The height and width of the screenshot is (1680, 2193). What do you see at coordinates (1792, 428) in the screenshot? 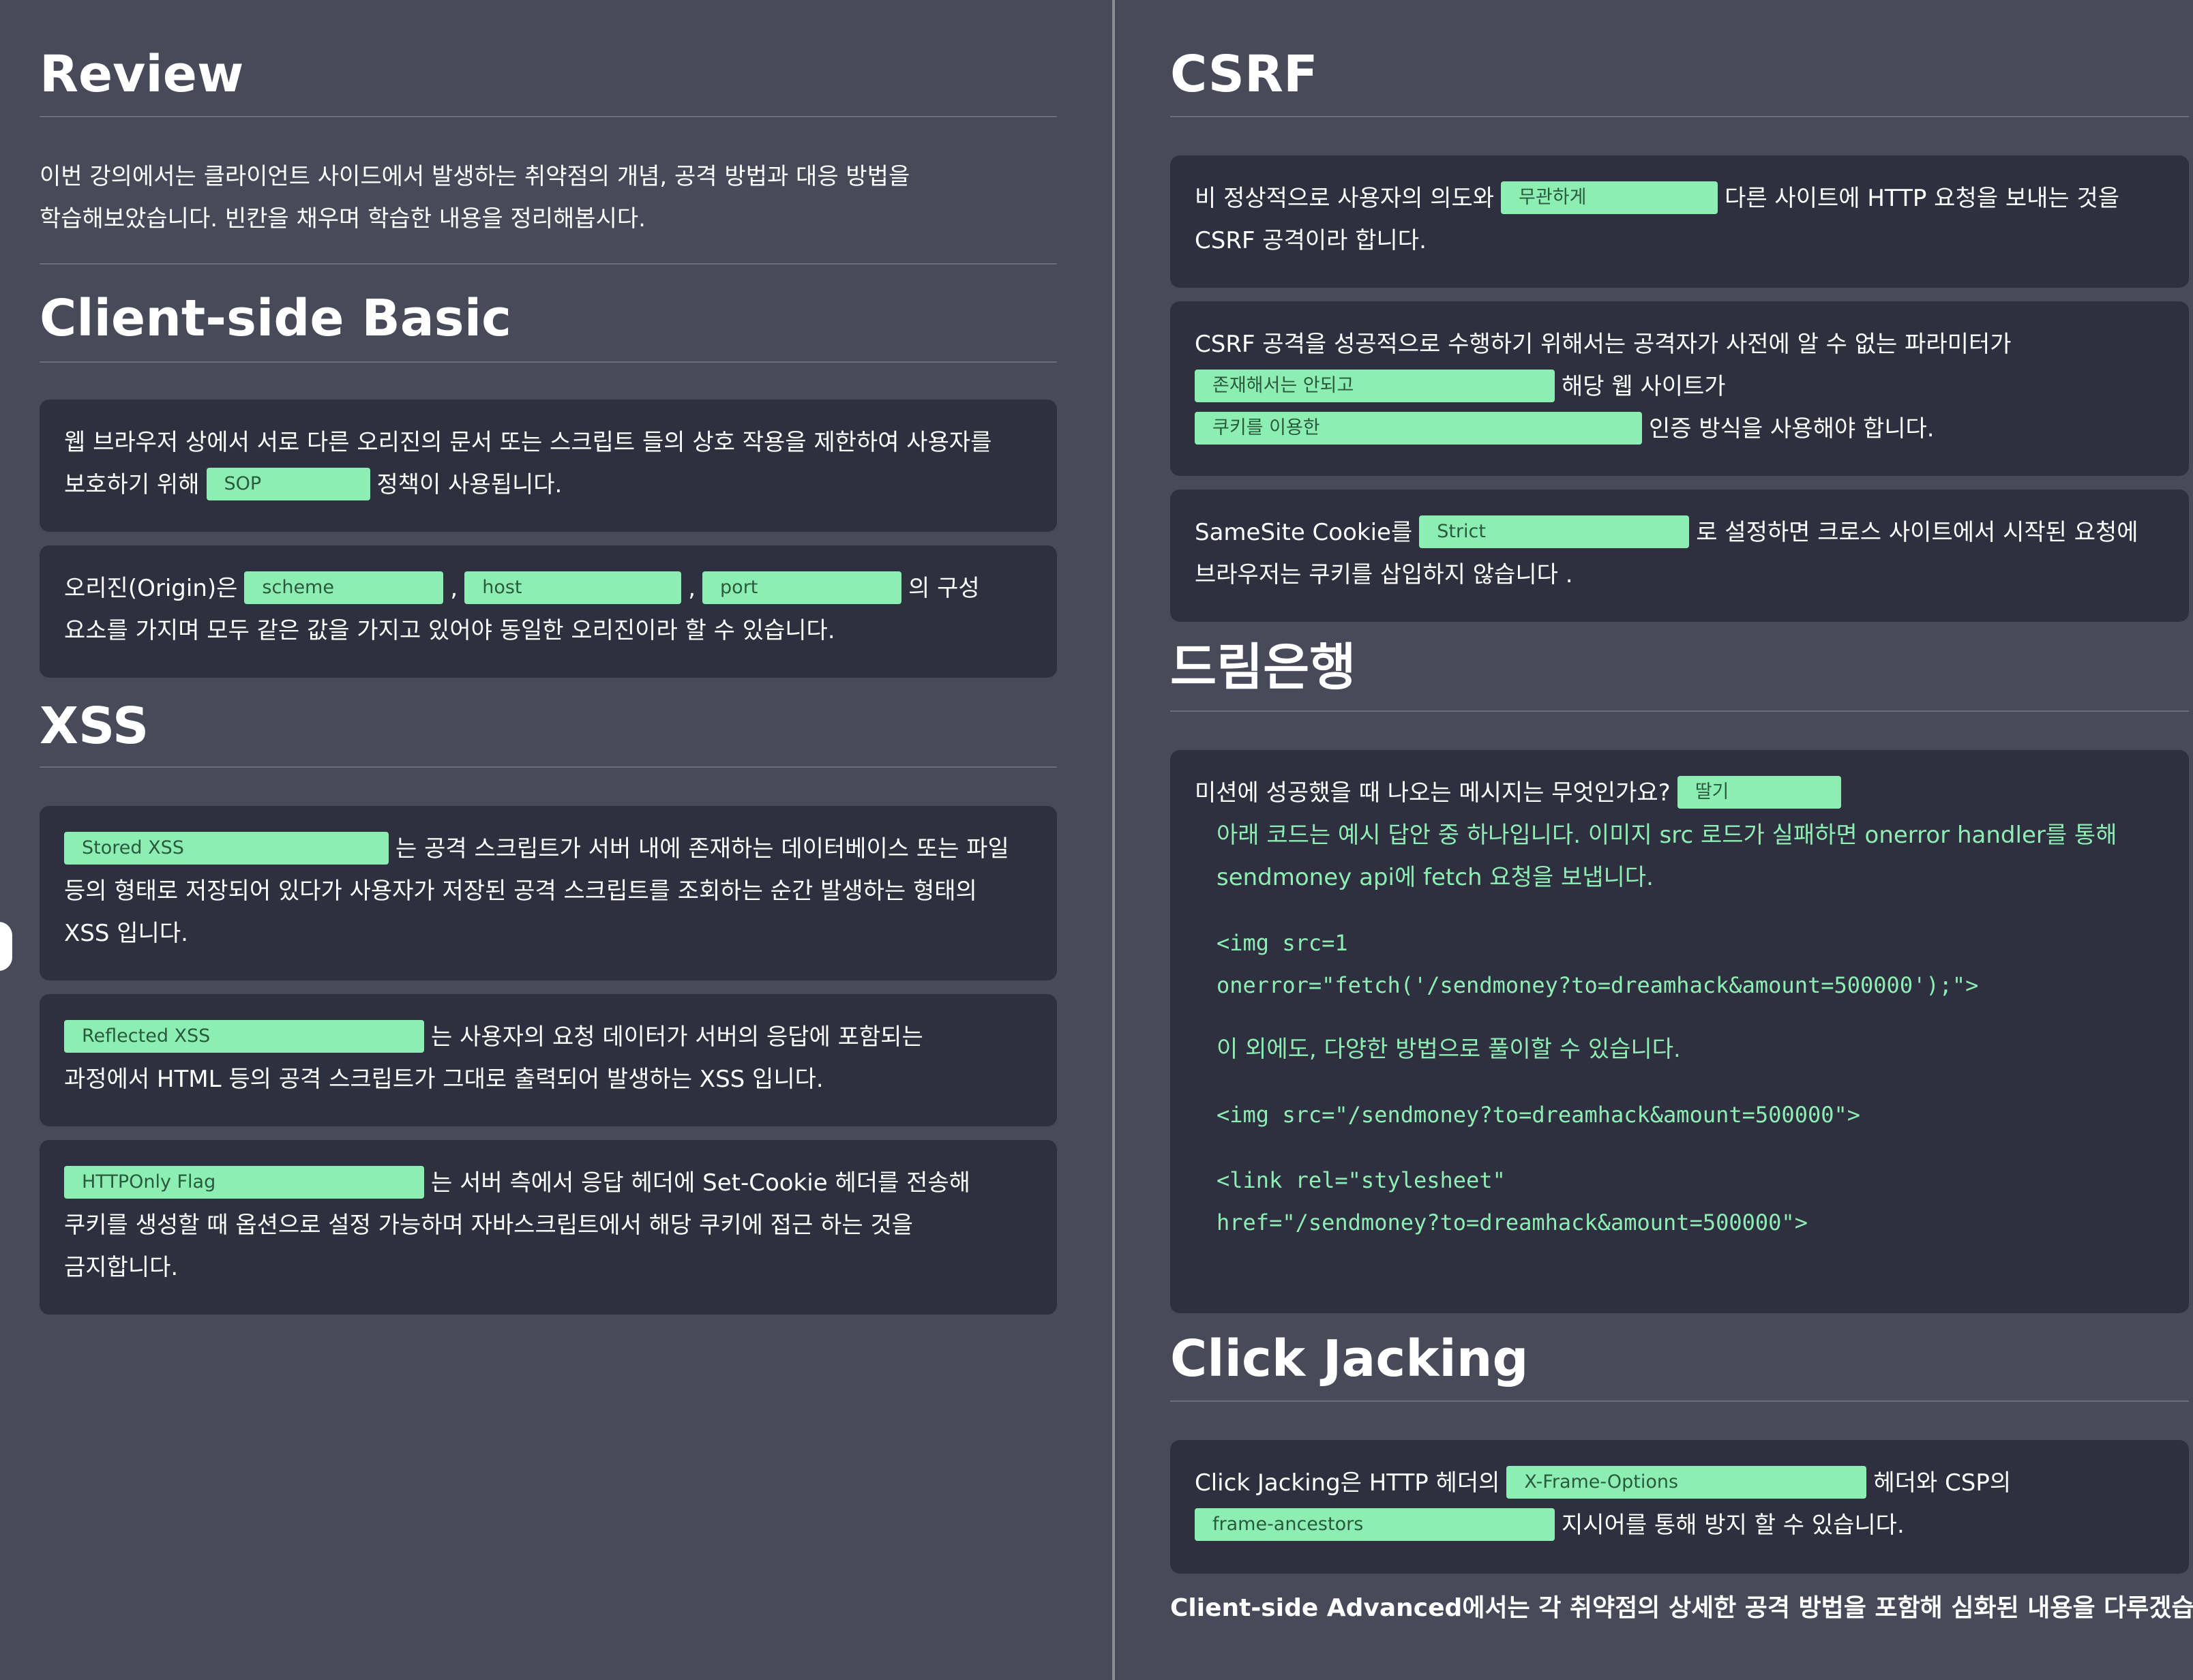
I see `question-text: 인증 방식을 사용해야 합니다.` at bounding box center [1792, 428].